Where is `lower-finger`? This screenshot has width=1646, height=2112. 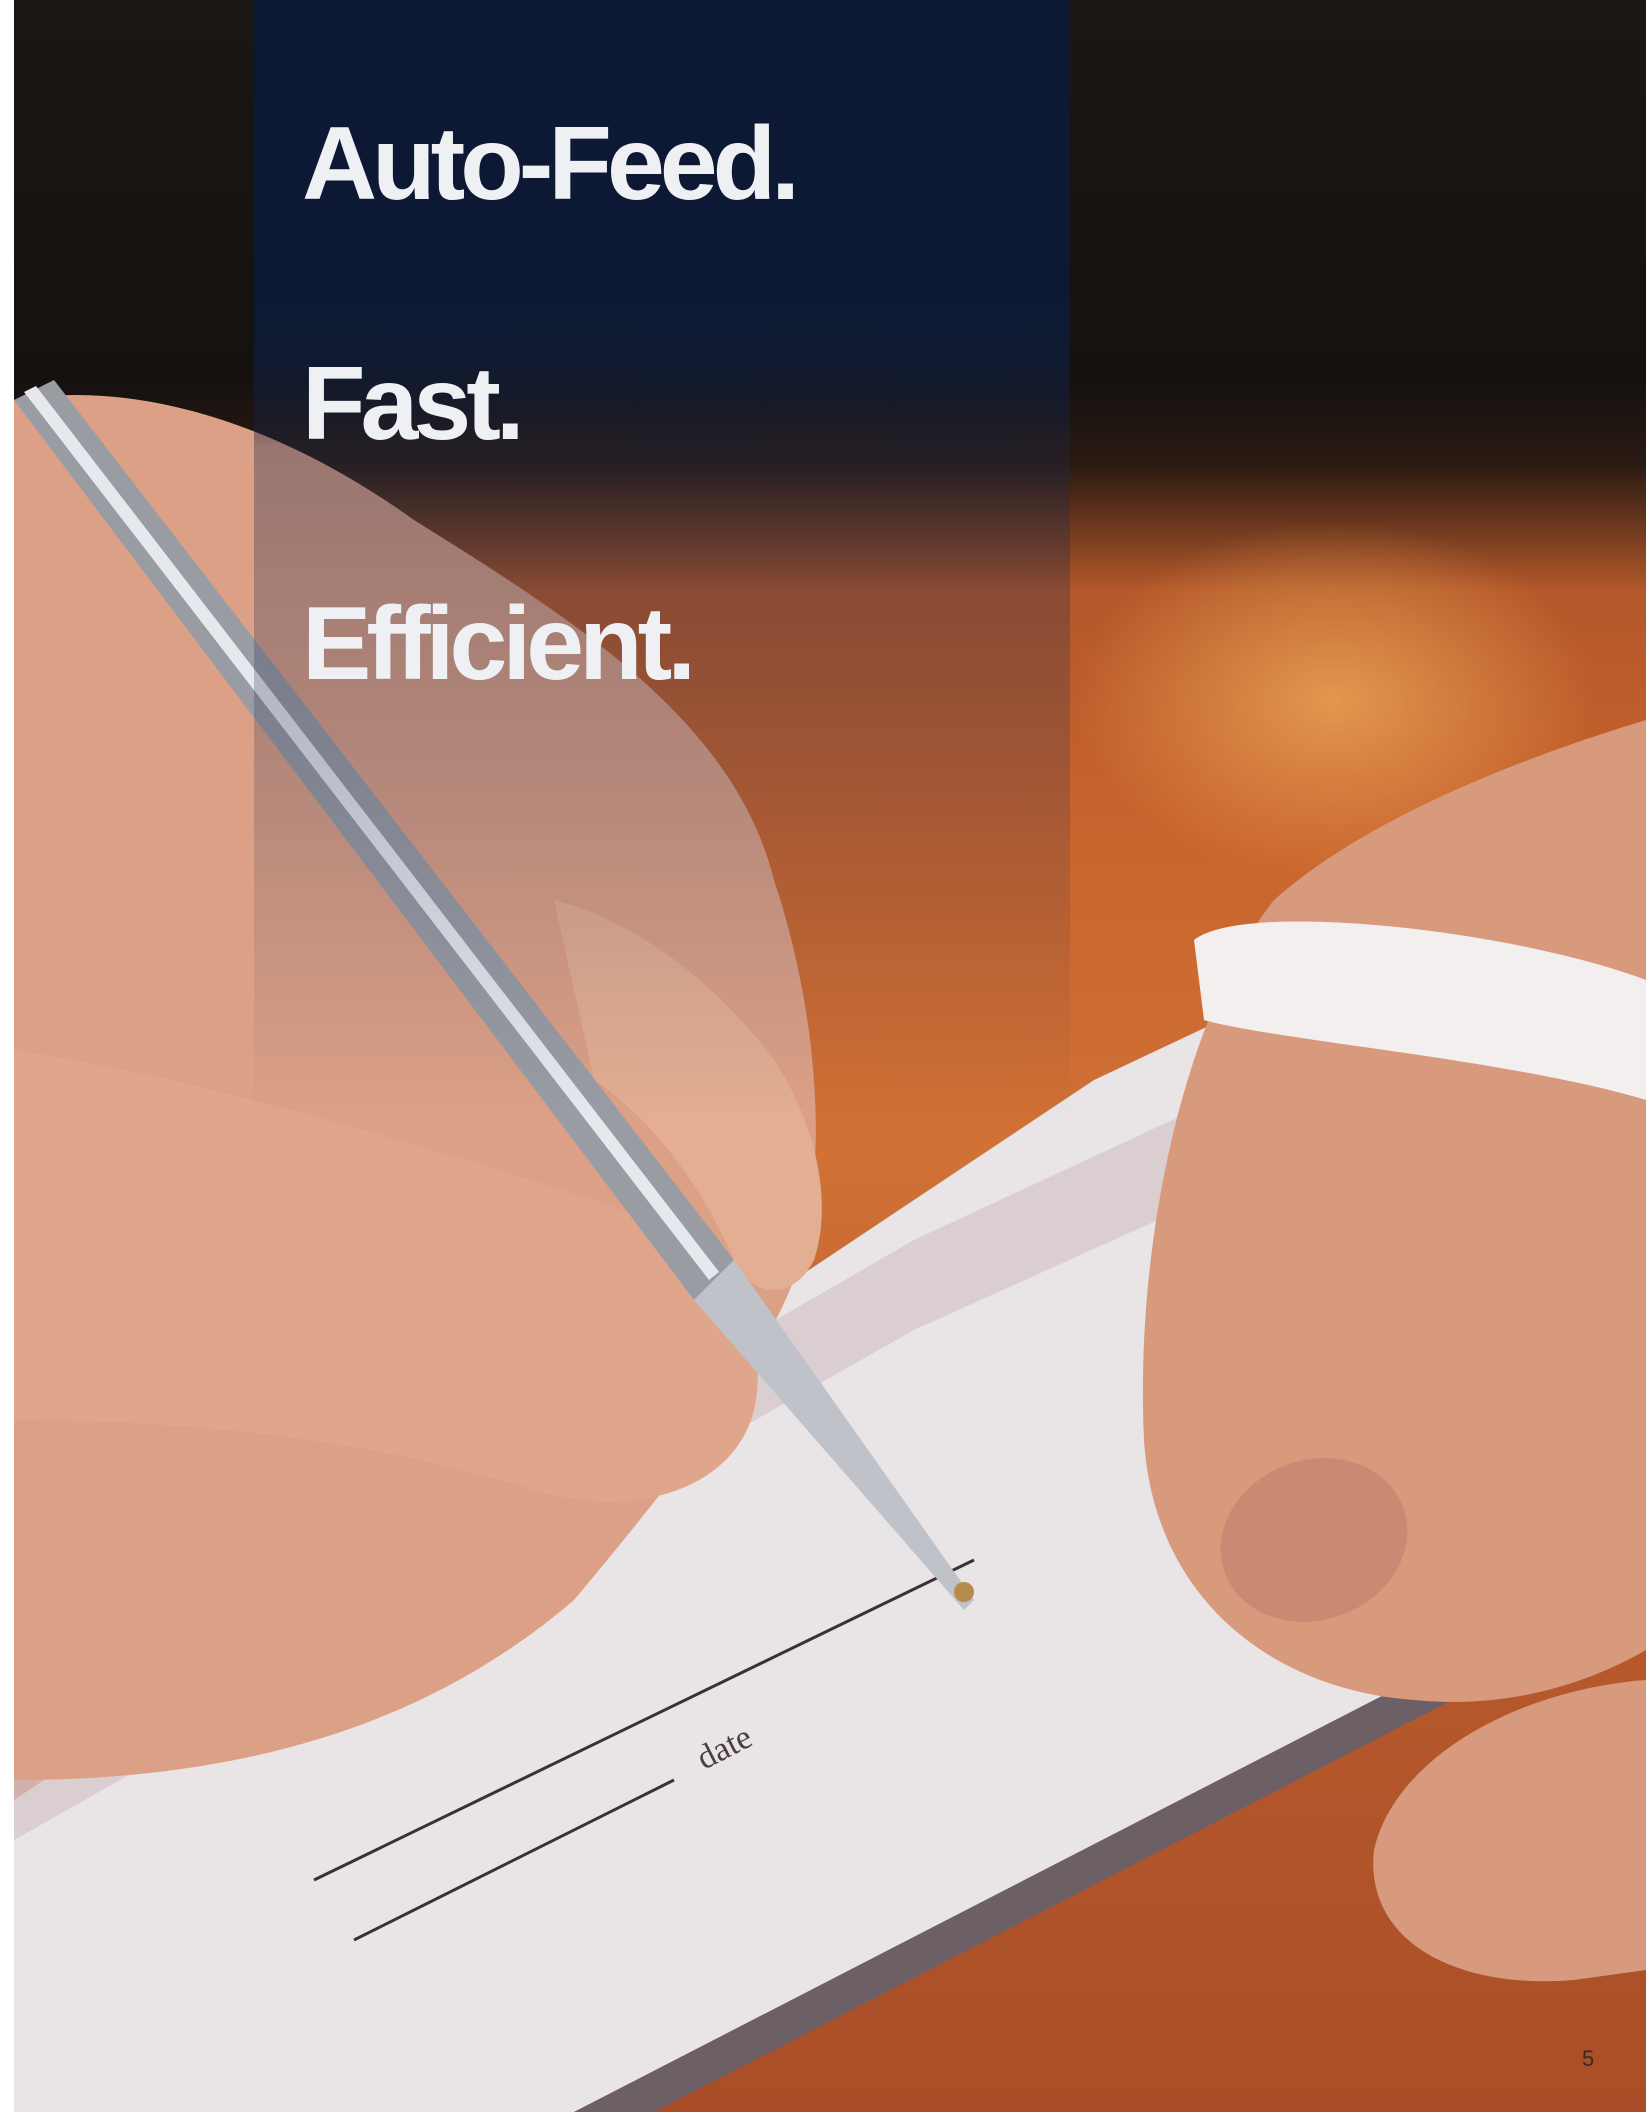 lower-finger is located at coordinates (1509, 1831).